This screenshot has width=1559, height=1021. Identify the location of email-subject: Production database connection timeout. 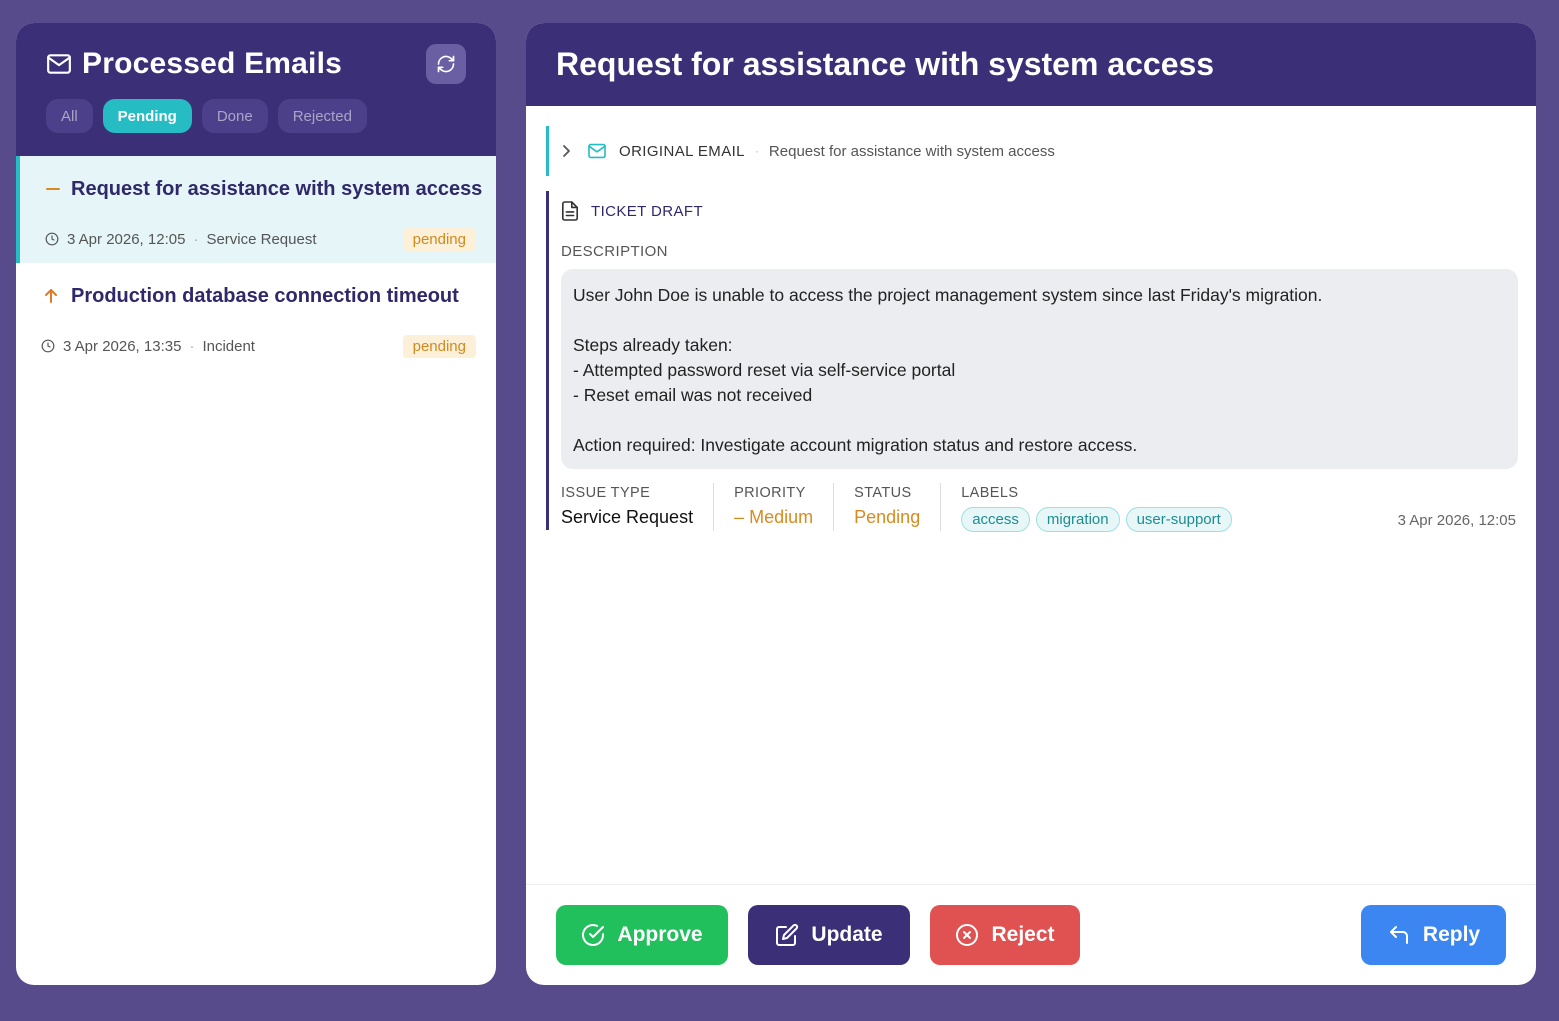
(265, 295).